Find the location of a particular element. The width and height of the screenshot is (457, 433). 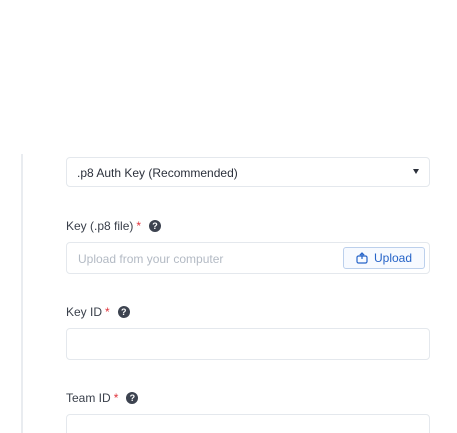

auth-type-select-value: .p8 Auth Key (Recommended) is located at coordinates (157, 173).